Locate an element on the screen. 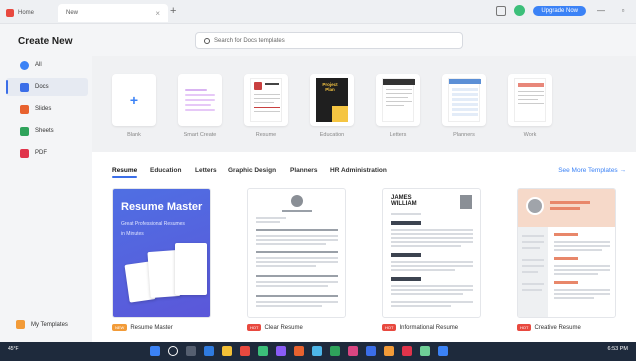  explorer-icon is located at coordinates (227, 351).